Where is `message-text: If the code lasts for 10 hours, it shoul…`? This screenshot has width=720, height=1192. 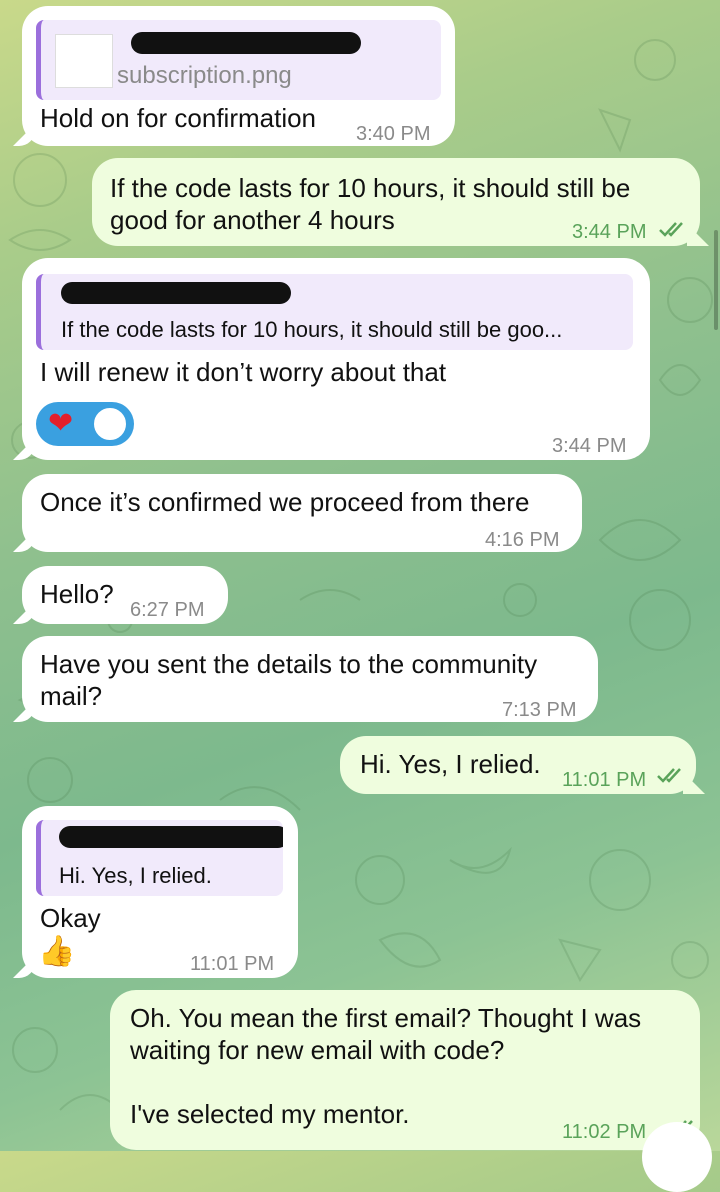 message-text: If the code lasts for 10 hours, it shoul… is located at coordinates (370, 204).